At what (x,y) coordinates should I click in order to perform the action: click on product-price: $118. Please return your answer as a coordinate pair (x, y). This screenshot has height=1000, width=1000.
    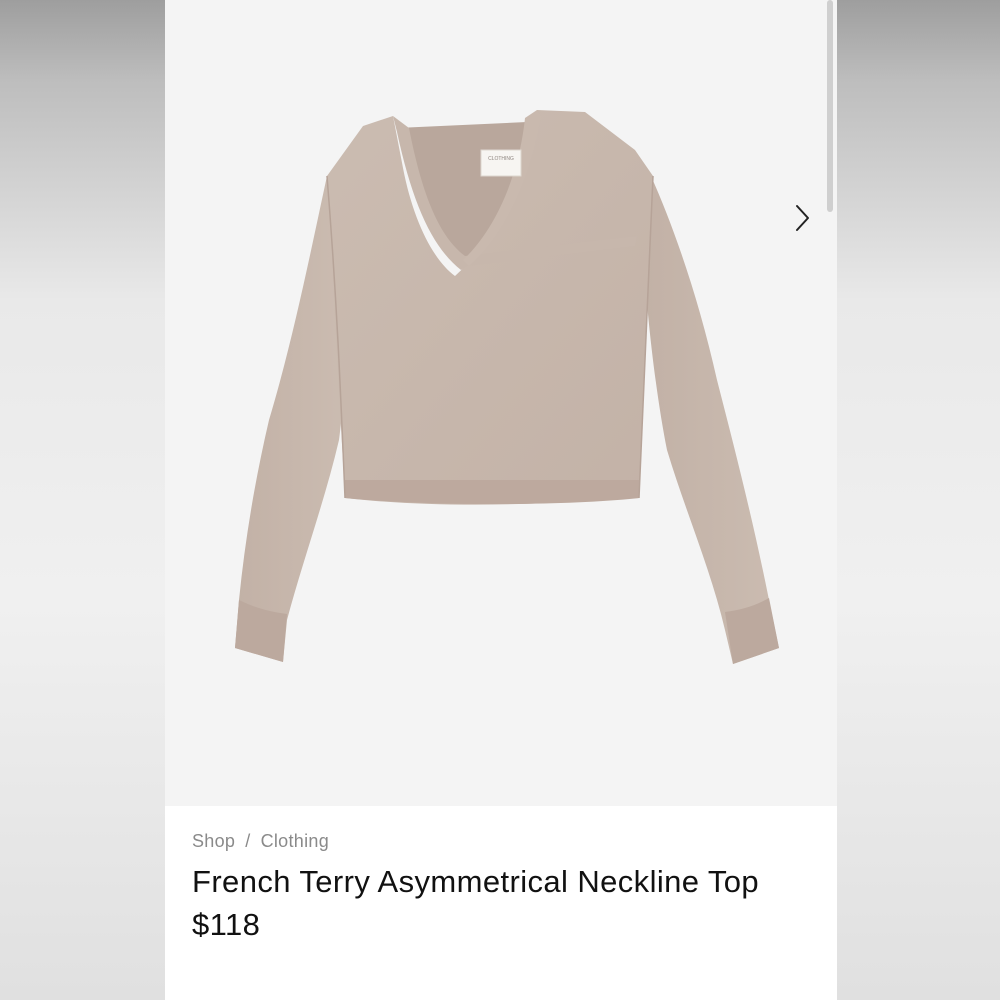
    Looking at the image, I should click on (226, 924).